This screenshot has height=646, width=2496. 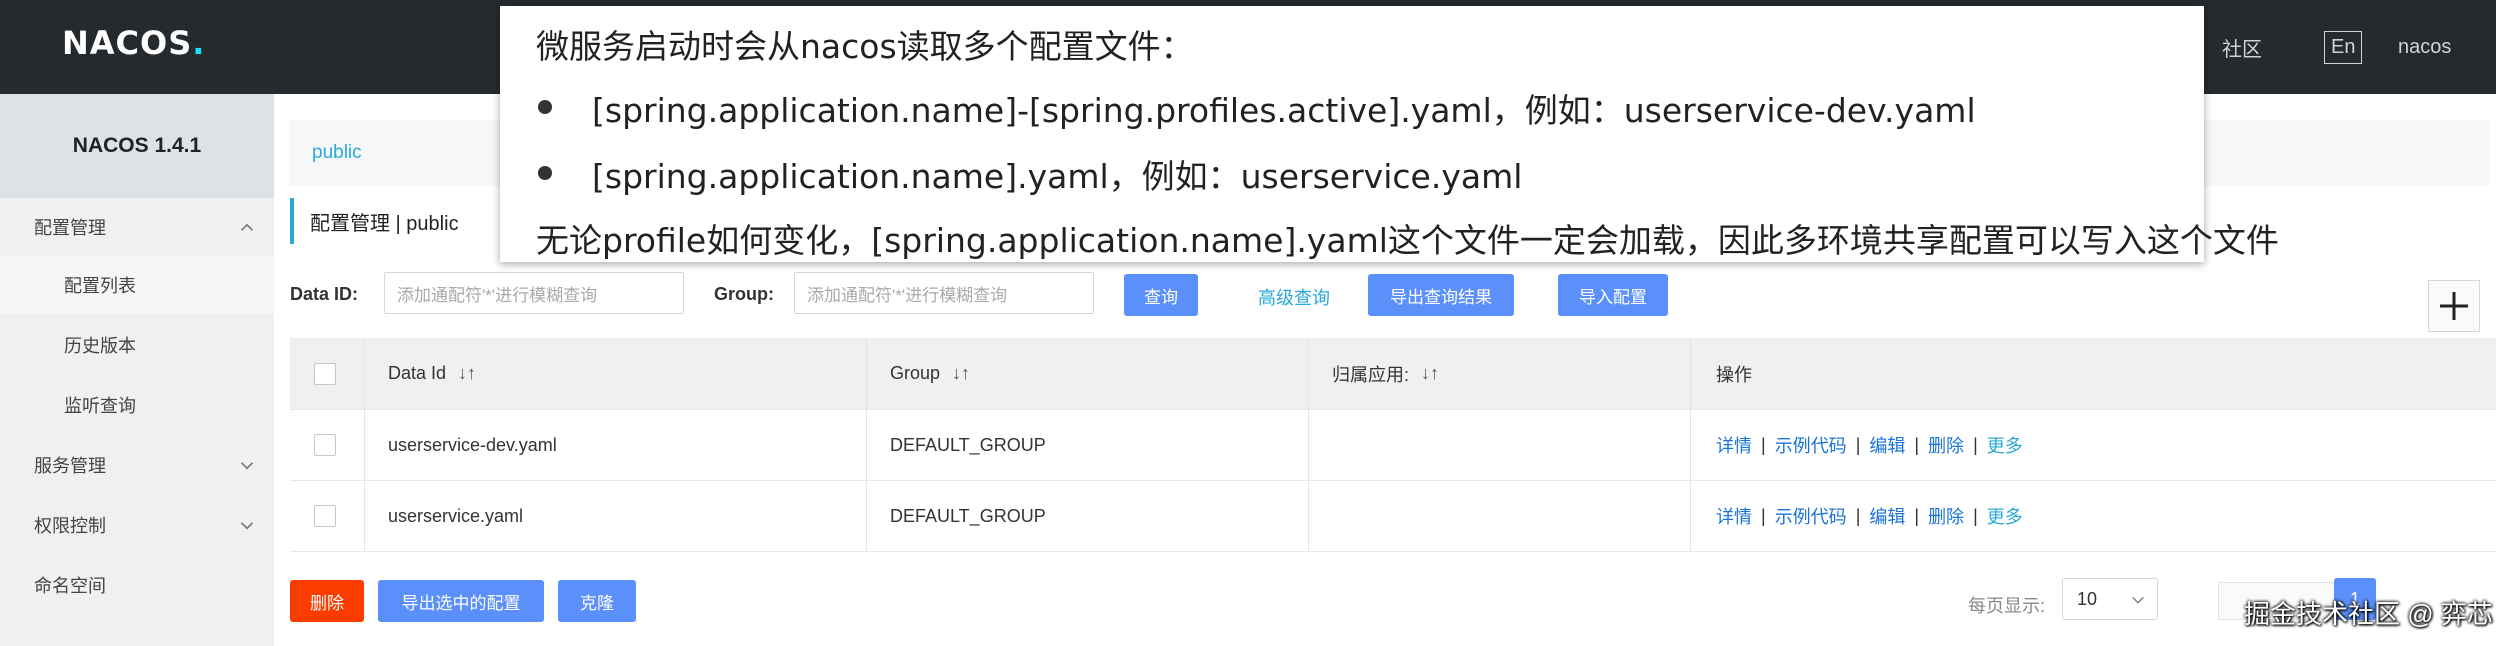 I want to click on sidebar-item-config-management: 配置管理, so click(x=137, y=227).